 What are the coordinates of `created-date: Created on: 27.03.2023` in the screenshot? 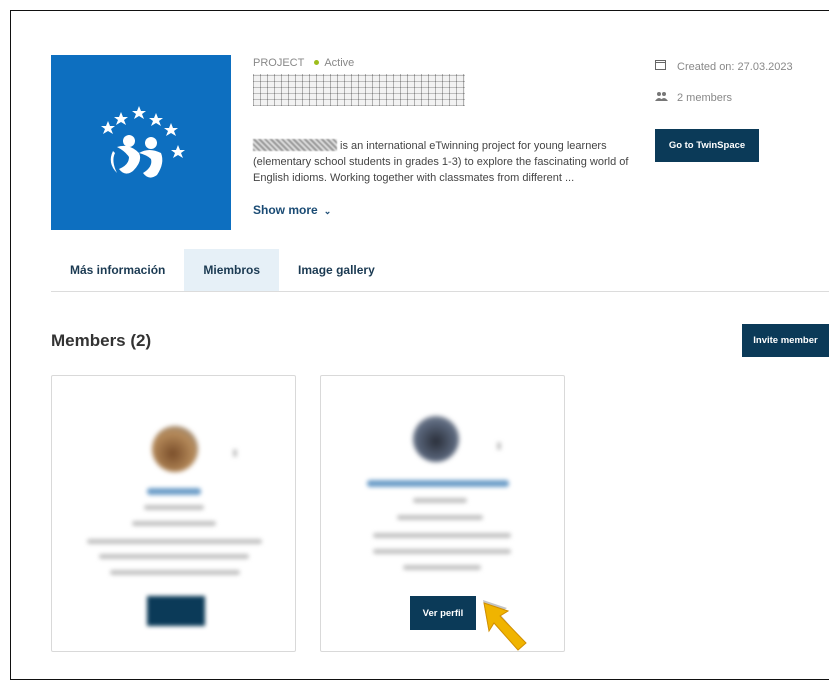 It's located at (724, 66).